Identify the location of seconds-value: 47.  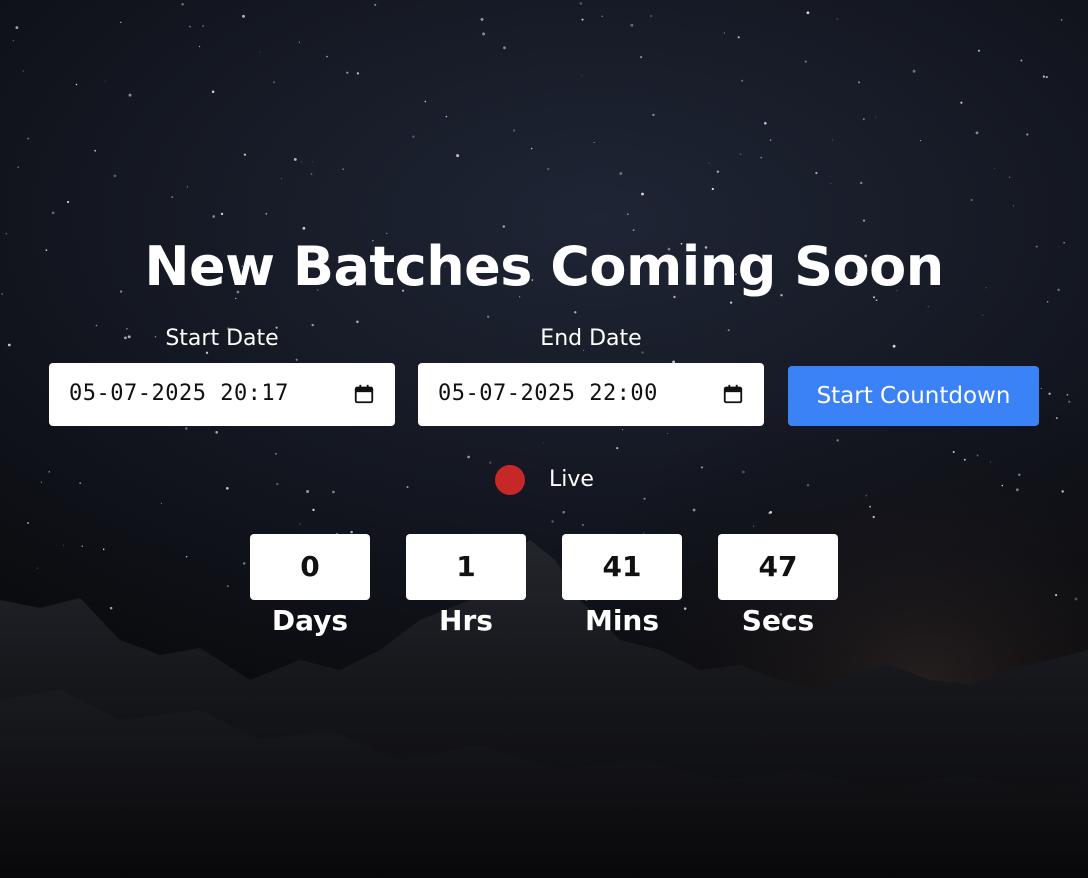
(778, 567).